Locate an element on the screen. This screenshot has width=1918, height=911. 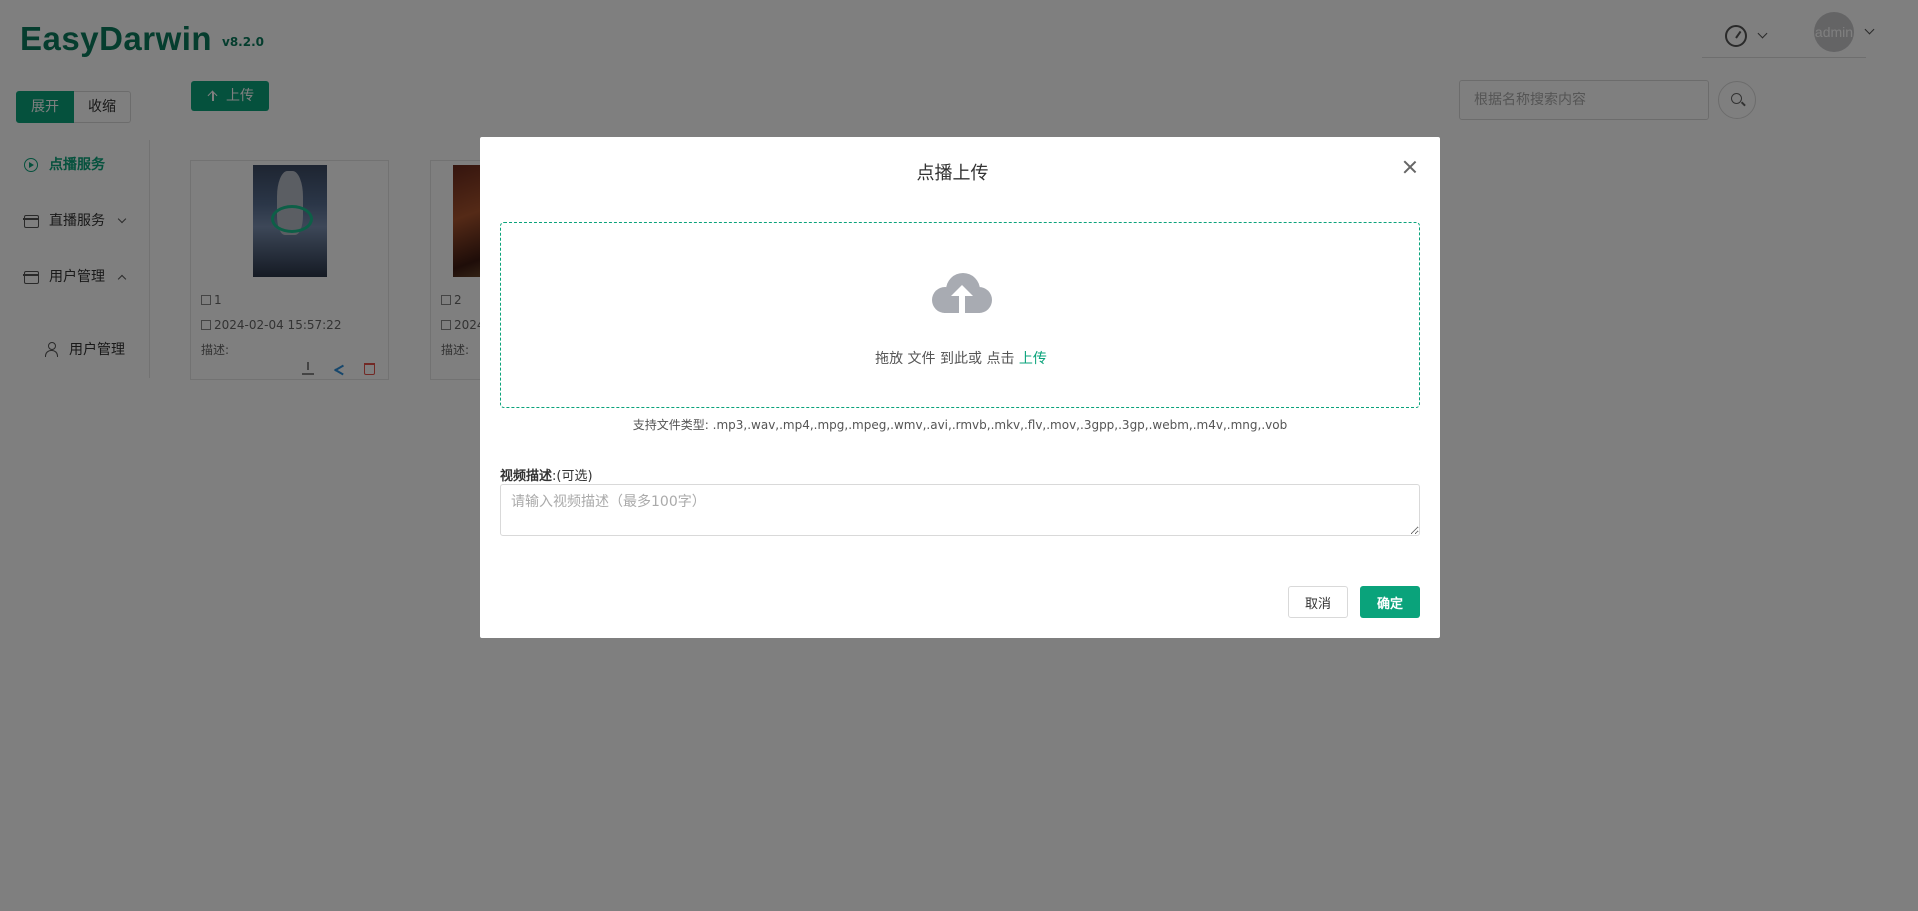
file-dropzone: 拖放 文件 到此或 点击 上传 is located at coordinates (960, 315).